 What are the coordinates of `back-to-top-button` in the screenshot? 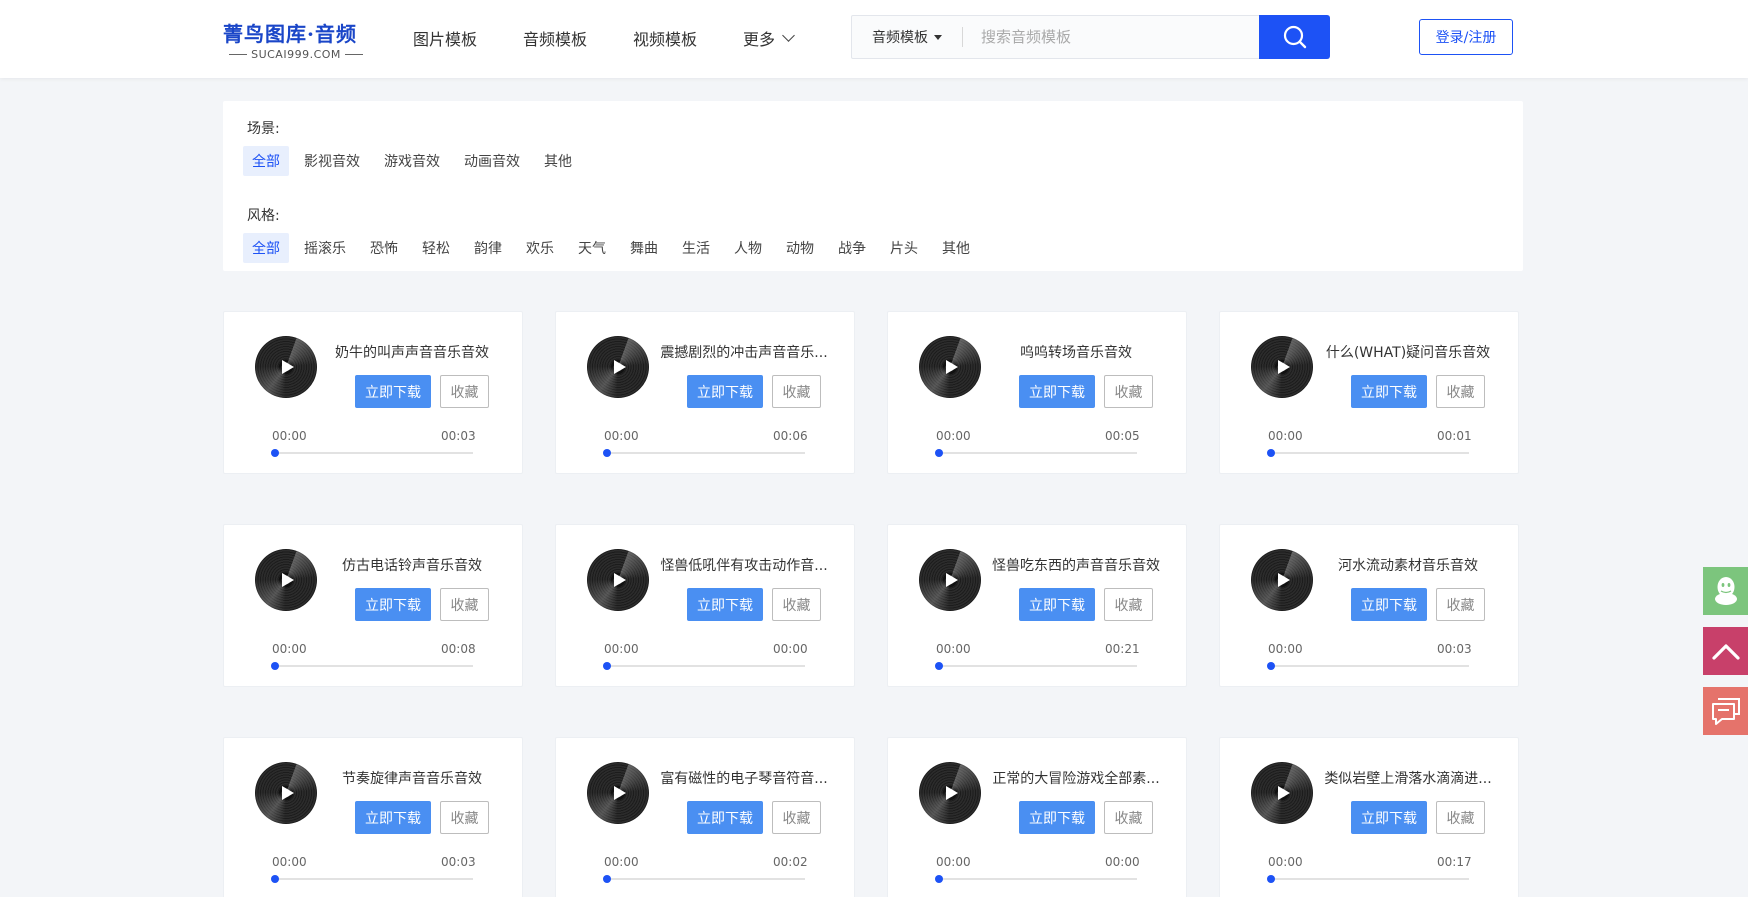 It's located at (1725, 651).